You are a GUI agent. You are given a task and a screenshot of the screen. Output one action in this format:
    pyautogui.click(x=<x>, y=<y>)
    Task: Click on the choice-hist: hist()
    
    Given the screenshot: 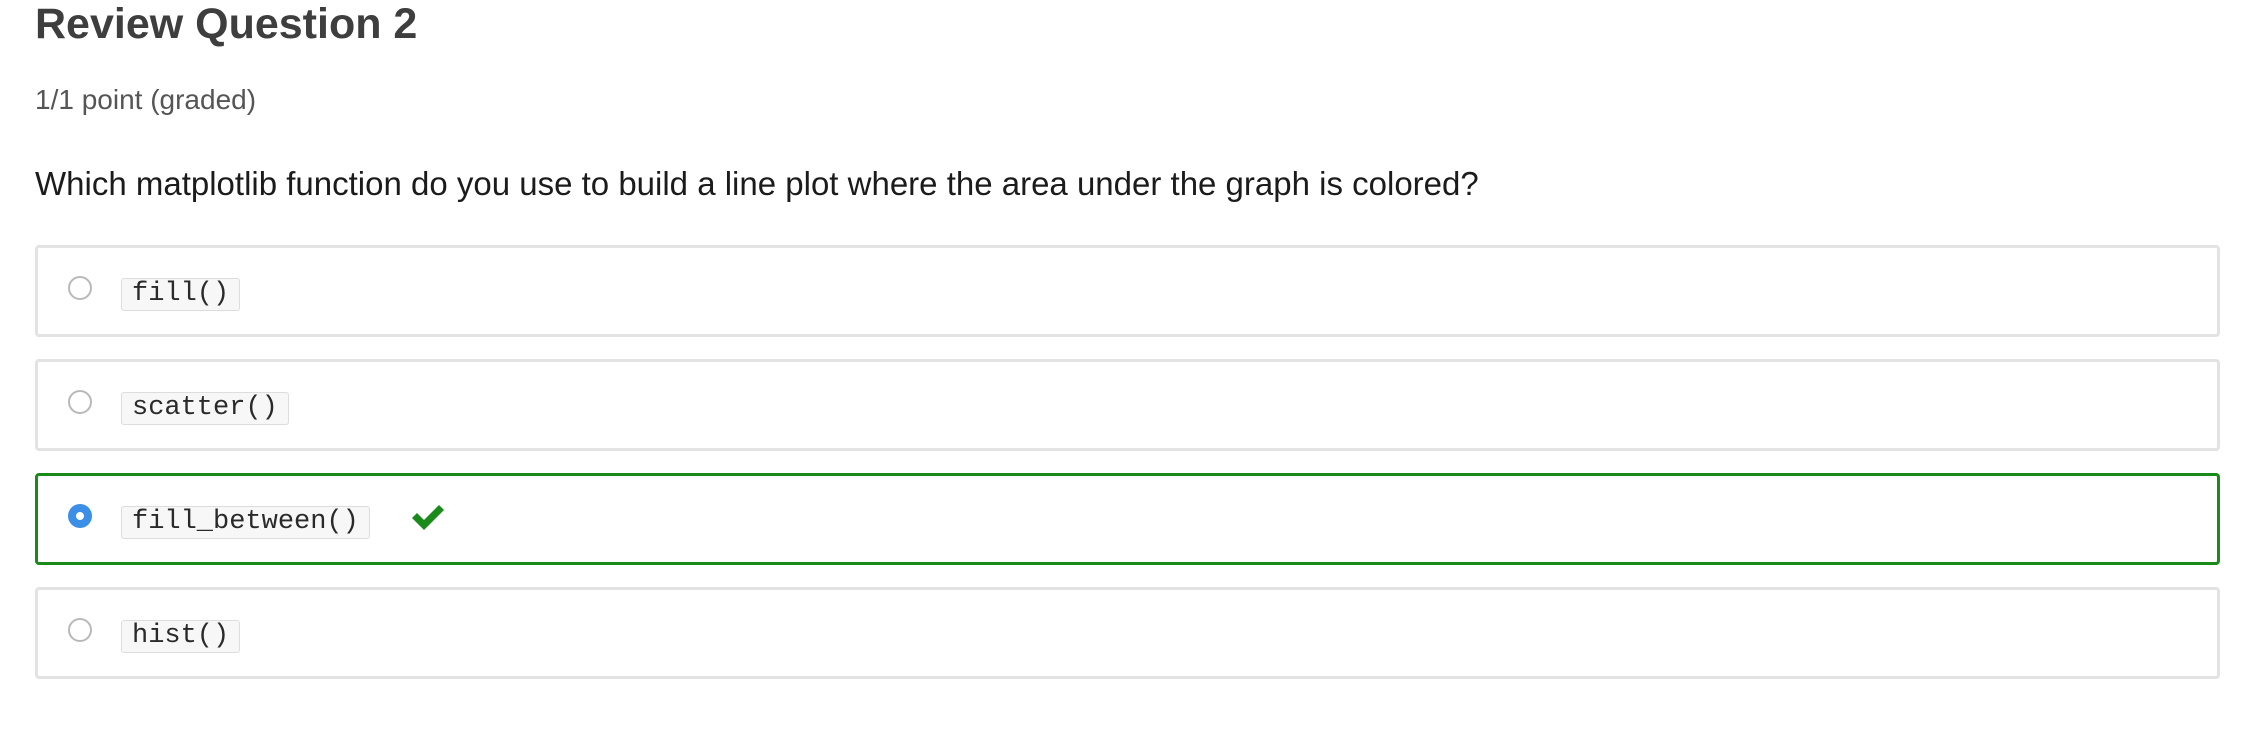 What is the action you would take?
    pyautogui.click(x=1127, y=633)
    